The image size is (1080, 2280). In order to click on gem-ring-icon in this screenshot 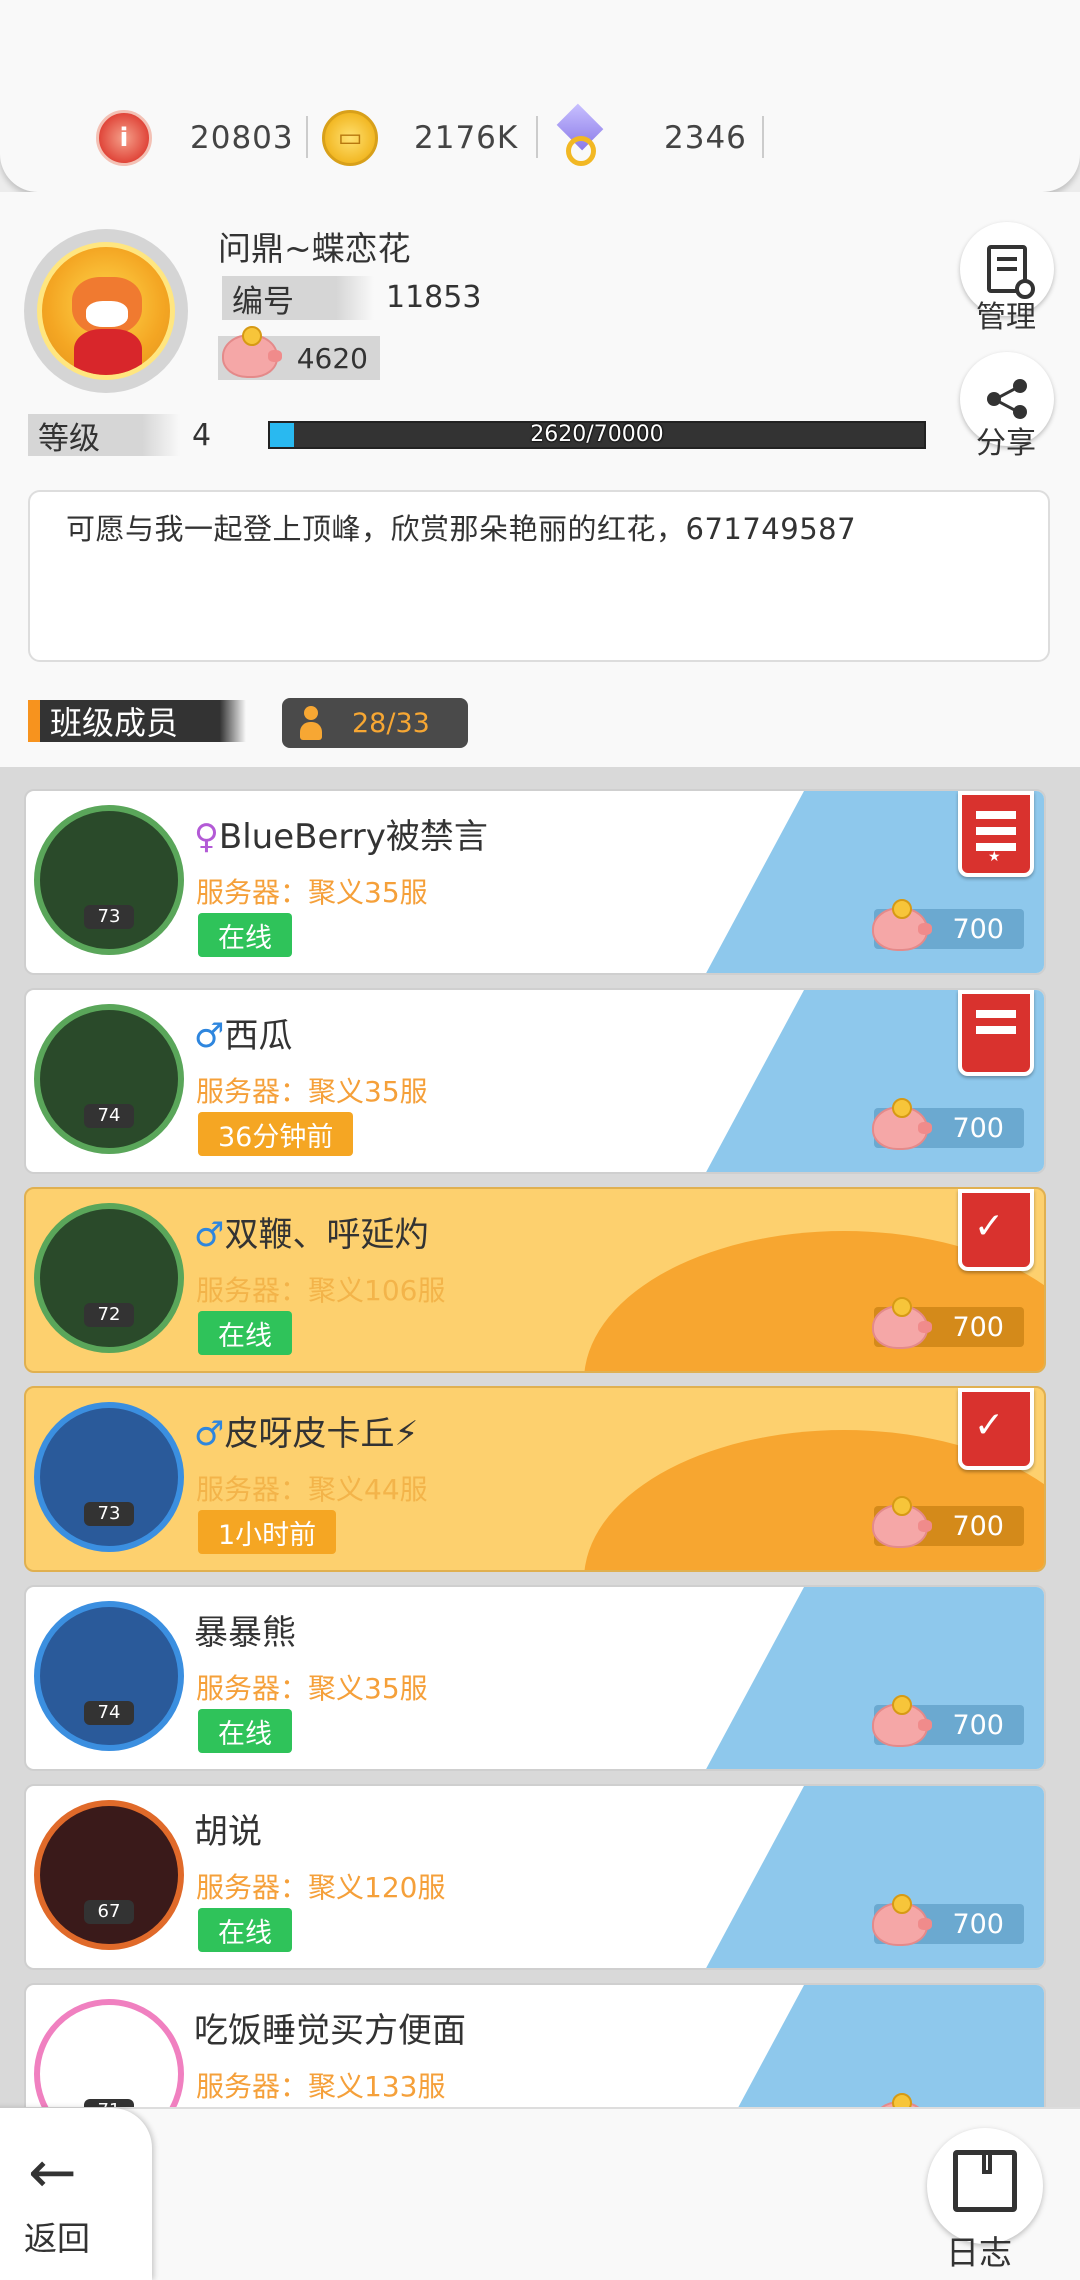, I will do `click(580, 134)`.